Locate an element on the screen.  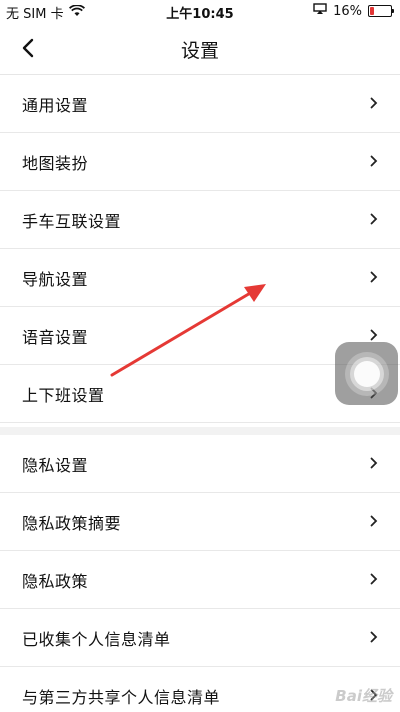
settings-row: 已收集个人信息清单 is located at coordinates (200, 638).